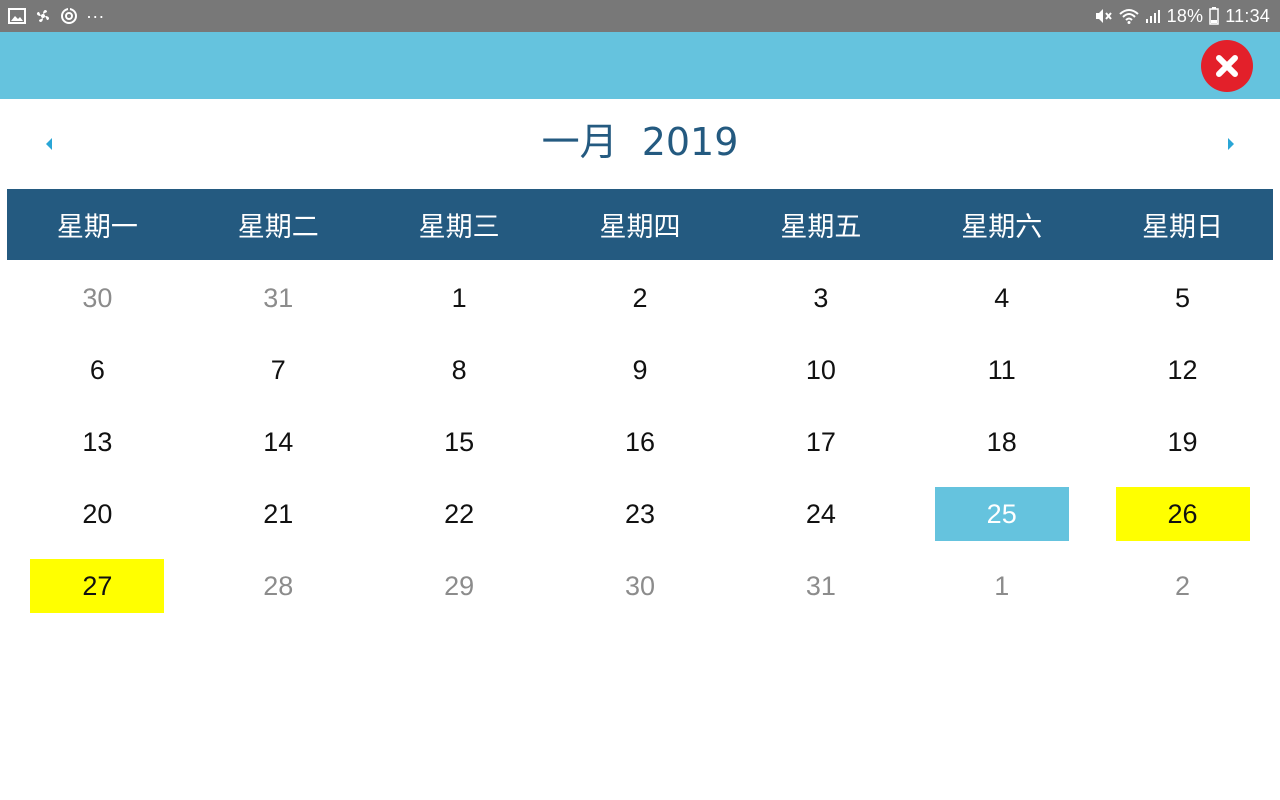  I want to click on day-cell: 16, so click(640, 442).